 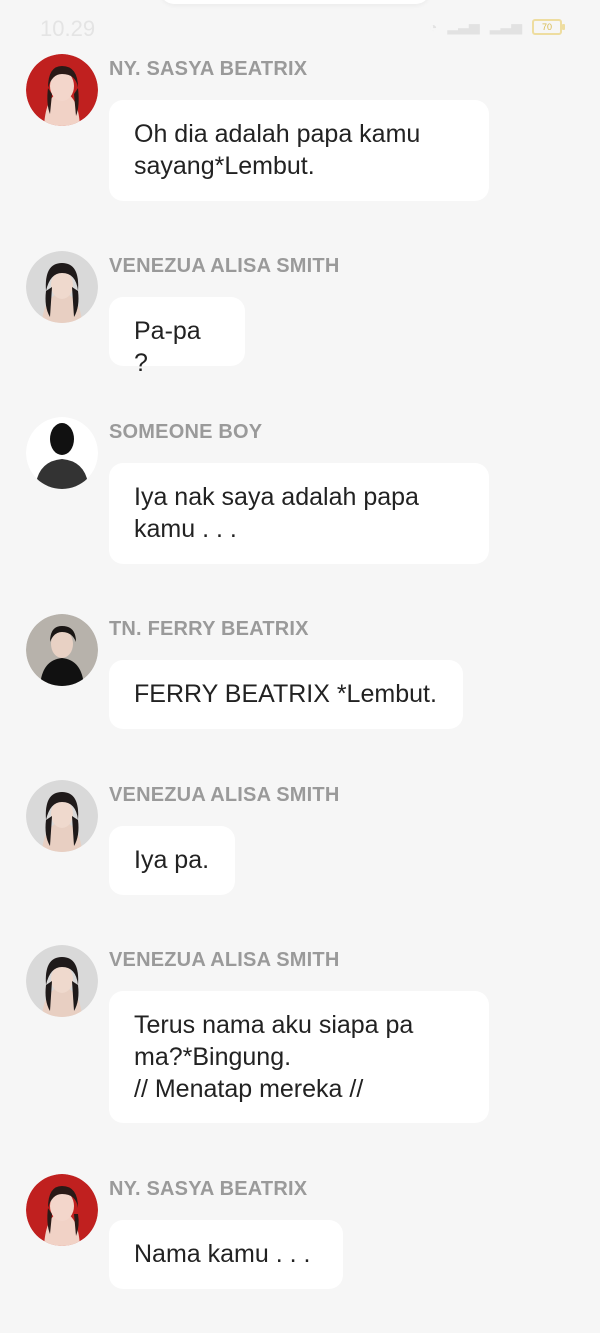 I want to click on message-bubble: Iya pa., so click(x=172, y=860).